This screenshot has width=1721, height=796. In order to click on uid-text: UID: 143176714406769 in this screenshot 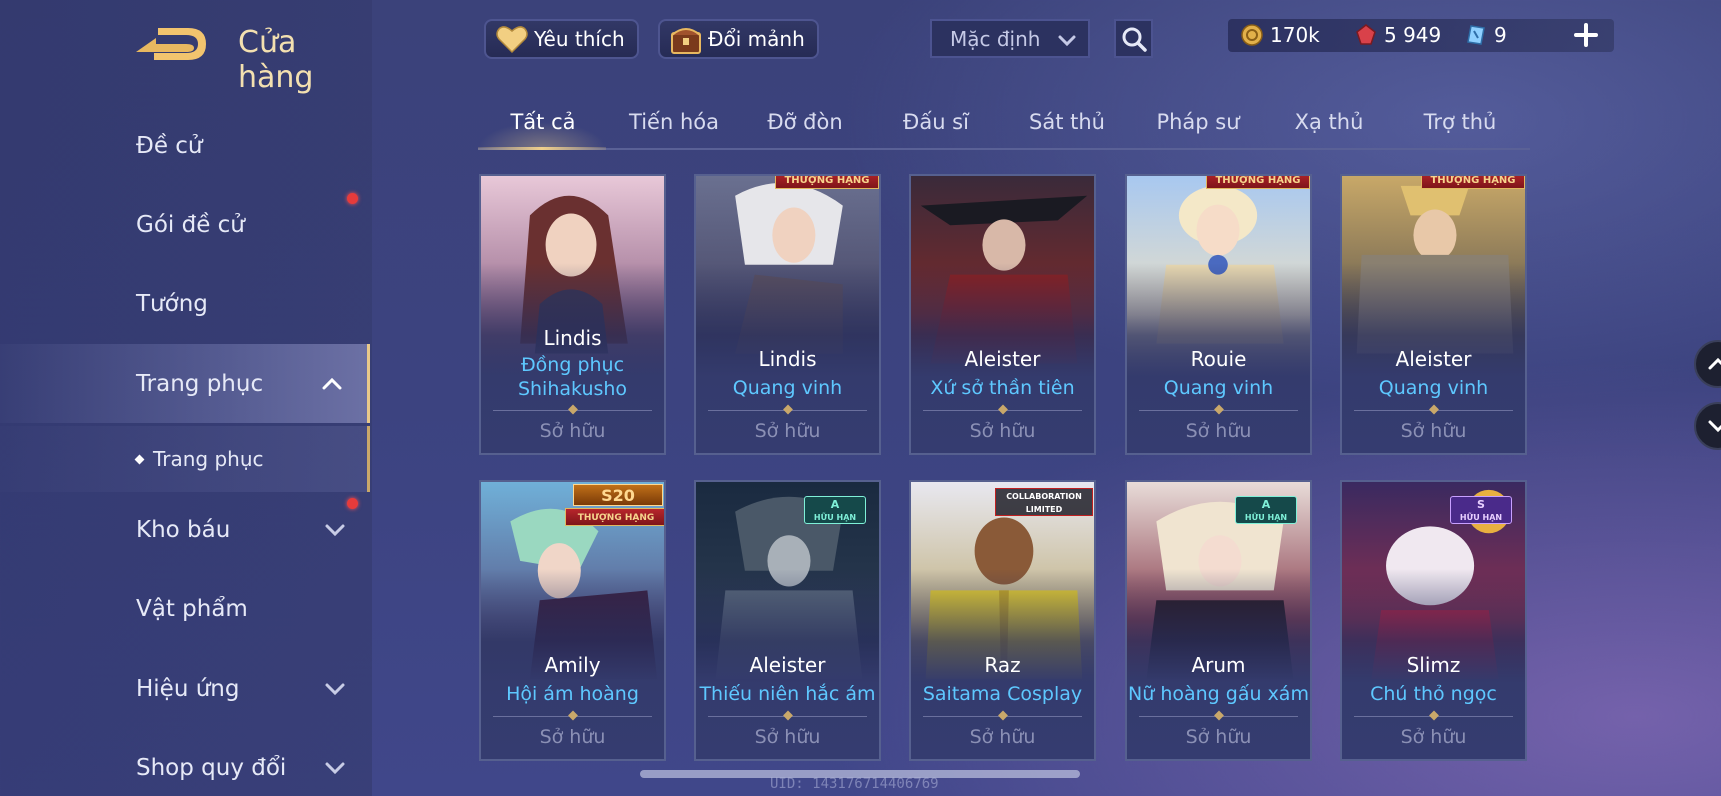, I will do `click(854, 784)`.